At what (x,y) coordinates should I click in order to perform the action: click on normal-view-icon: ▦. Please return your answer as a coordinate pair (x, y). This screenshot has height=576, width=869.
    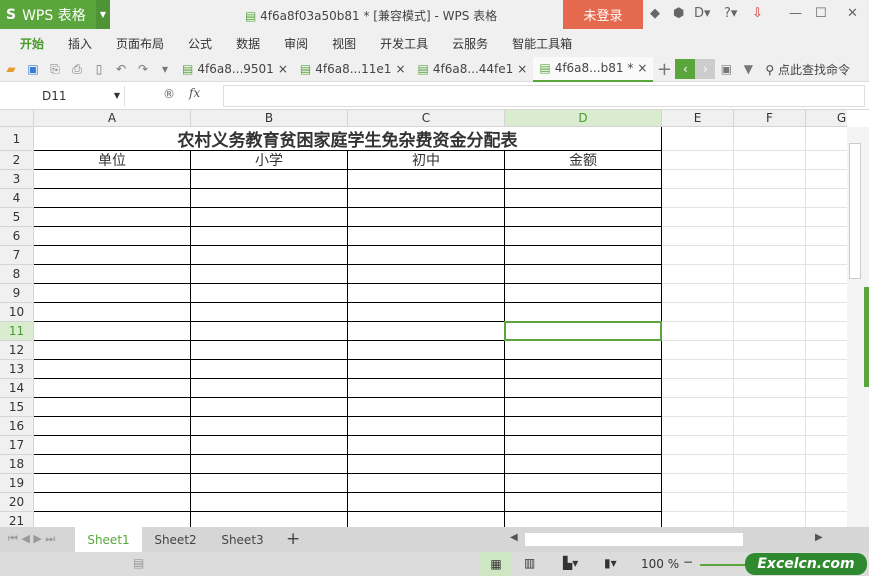
    Looking at the image, I should click on (496, 564).